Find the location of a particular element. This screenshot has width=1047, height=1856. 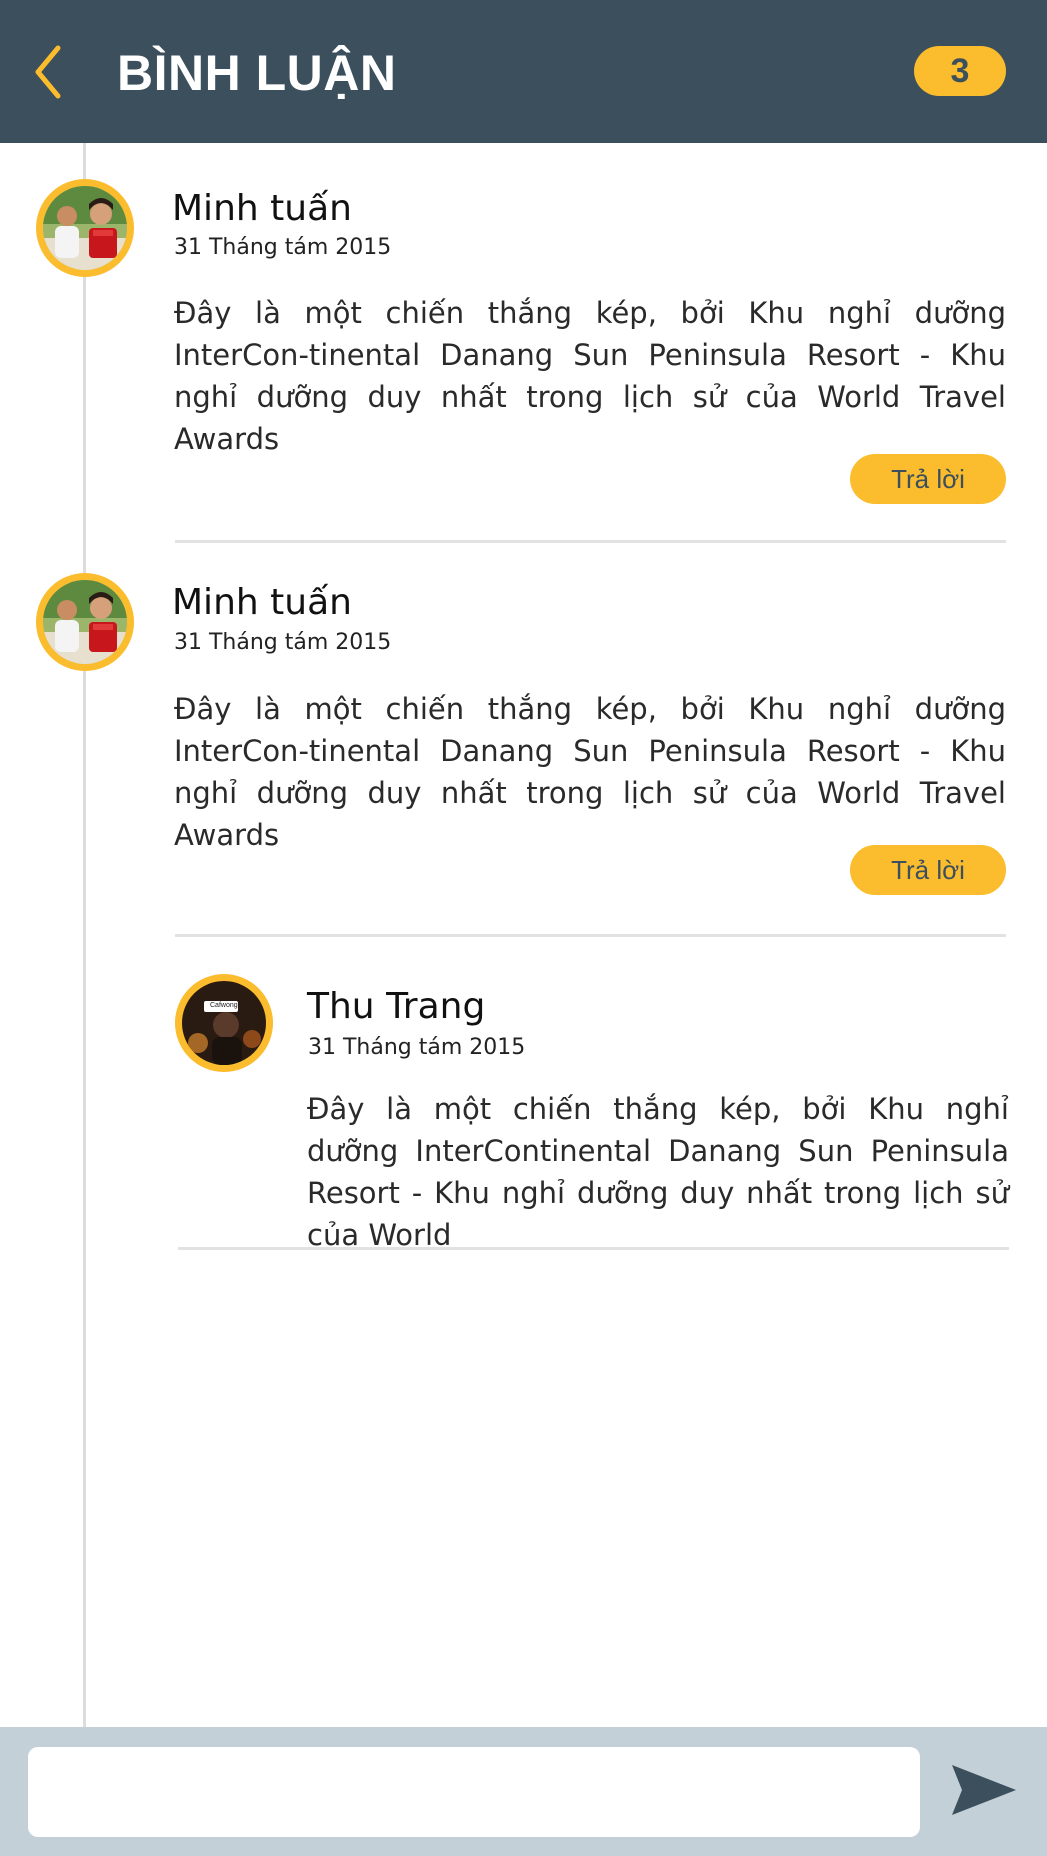

comment-composer is located at coordinates (523, 1791).